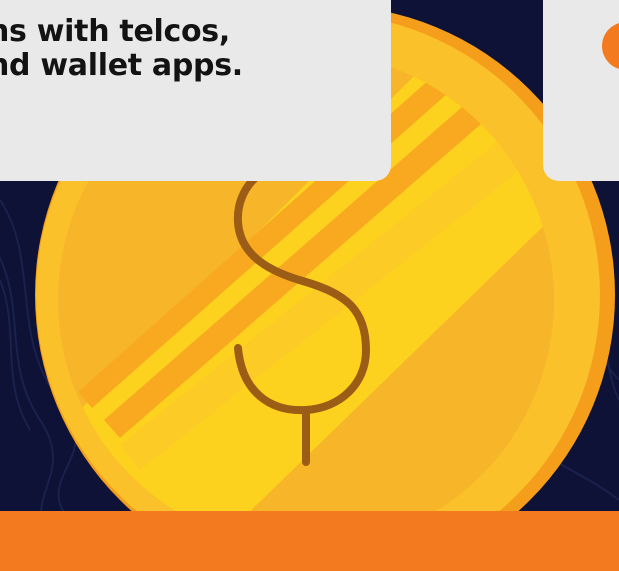  I want to click on card-text-line-1: ns with telcos,, so click(115, 31).